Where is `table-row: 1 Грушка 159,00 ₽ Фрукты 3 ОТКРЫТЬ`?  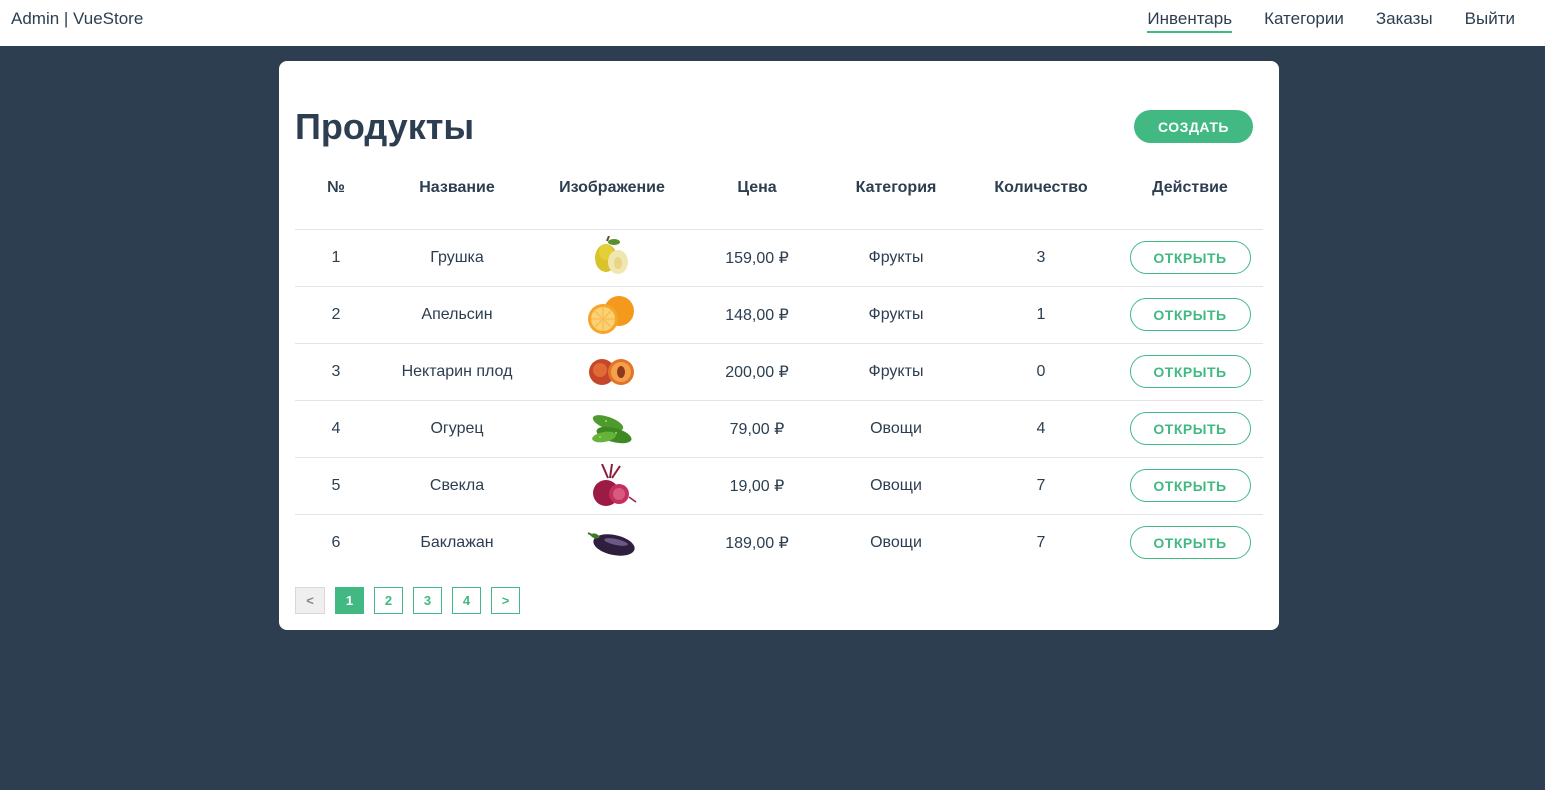
table-row: 1 Грушка 159,00 ₽ Фрукты 3 ОТКРЫТЬ is located at coordinates (779, 258).